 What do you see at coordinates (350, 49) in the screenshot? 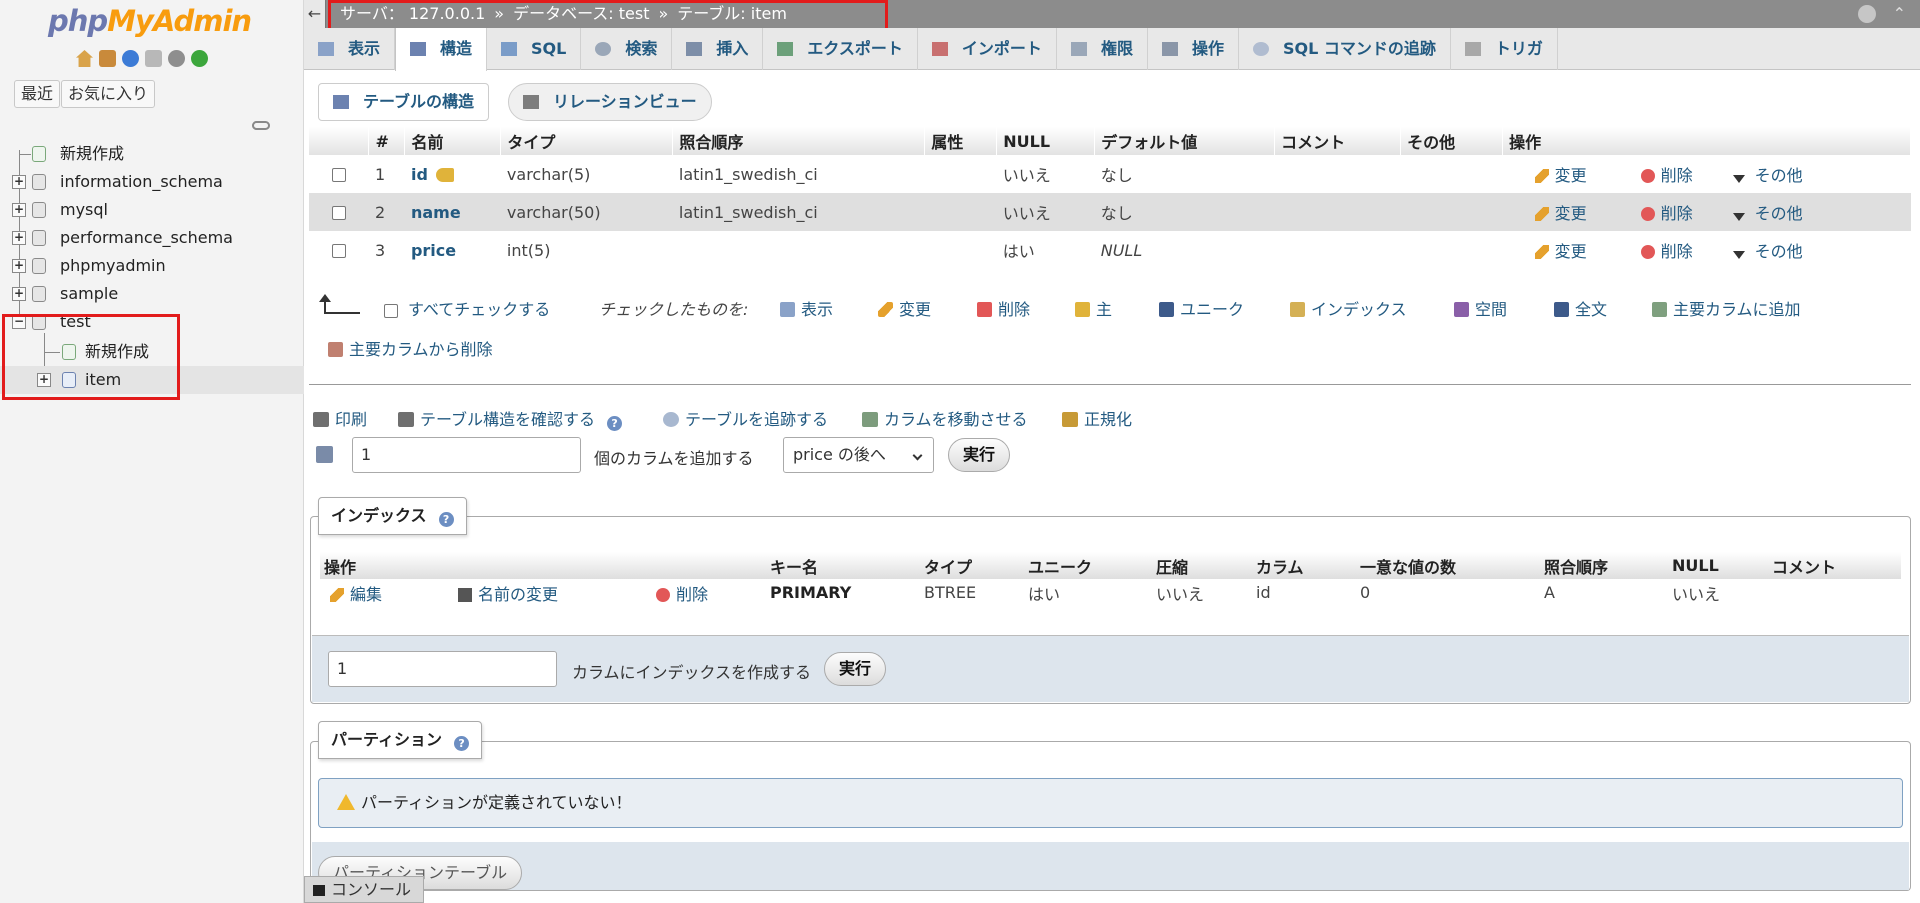
I see `tab-browse: 表示` at bounding box center [350, 49].